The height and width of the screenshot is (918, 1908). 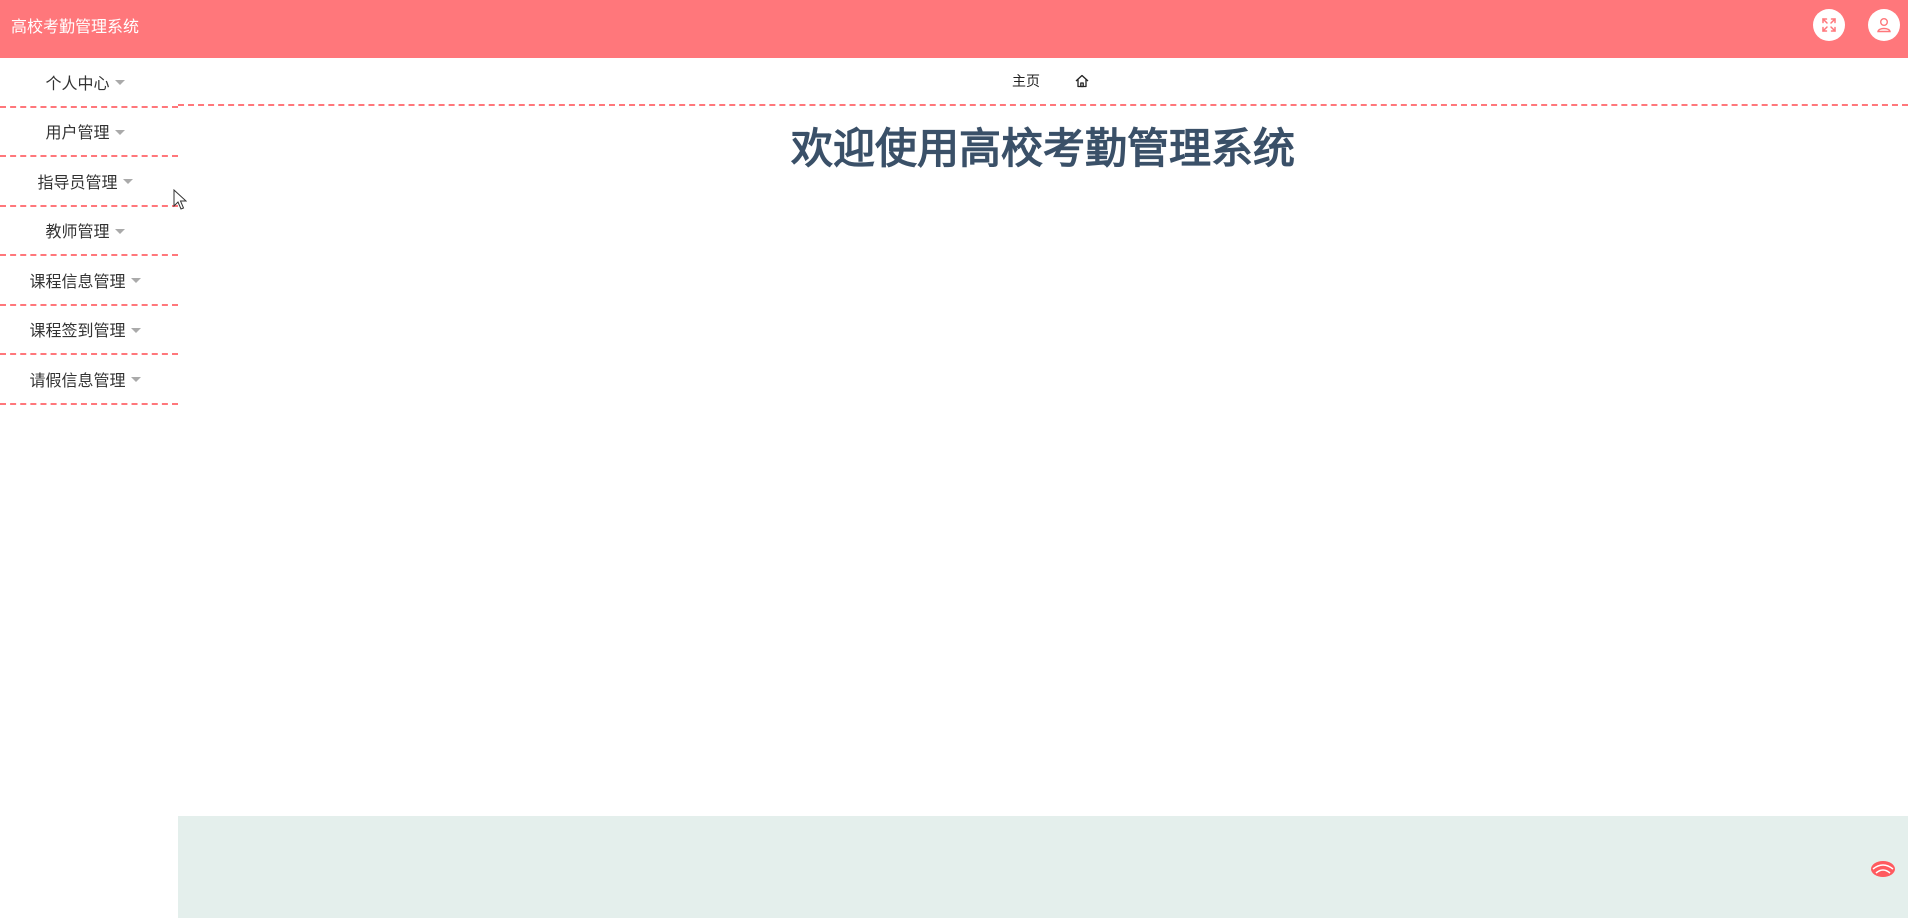 I want to click on user-icon, so click(x=1884, y=25).